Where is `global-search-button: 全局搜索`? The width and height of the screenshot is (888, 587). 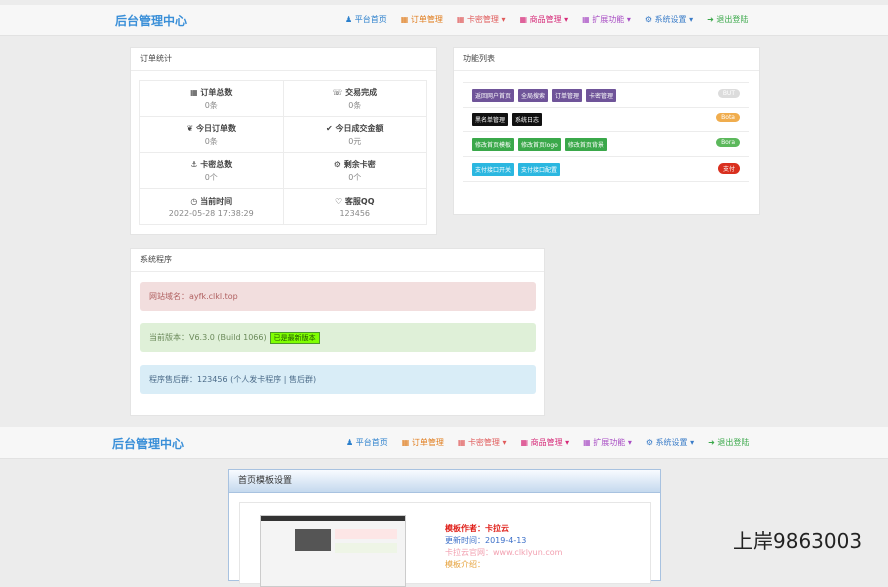
global-search-button: 全局搜索 is located at coordinates (533, 95).